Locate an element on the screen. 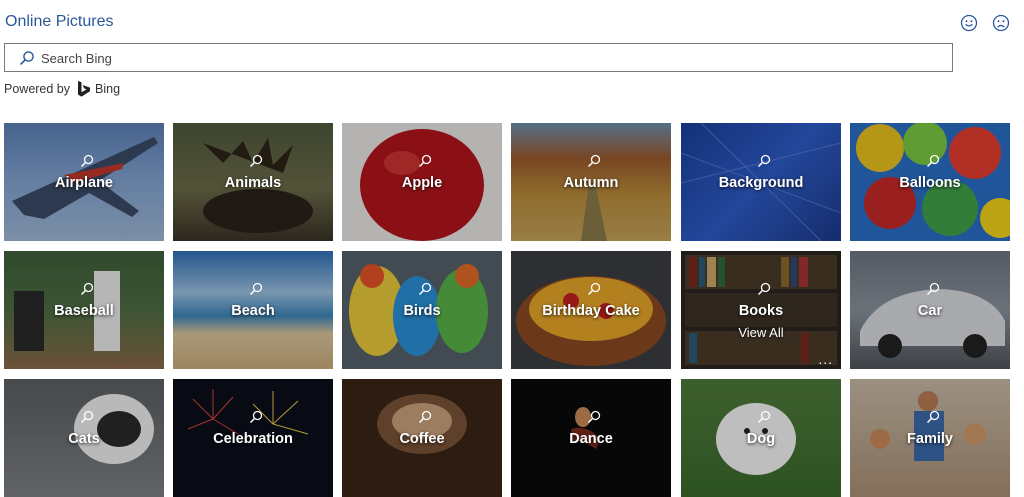 The width and height of the screenshot is (1024, 497). tile-label: Car is located at coordinates (930, 311).